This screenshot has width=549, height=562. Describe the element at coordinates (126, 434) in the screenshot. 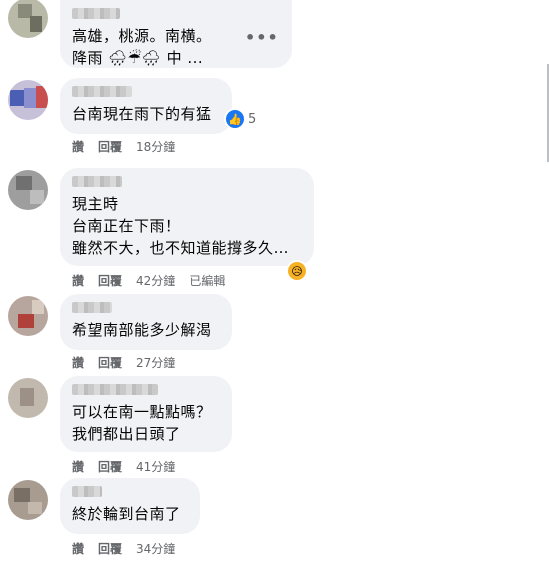

I see `comment-text: 我們都出日頭了` at that location.